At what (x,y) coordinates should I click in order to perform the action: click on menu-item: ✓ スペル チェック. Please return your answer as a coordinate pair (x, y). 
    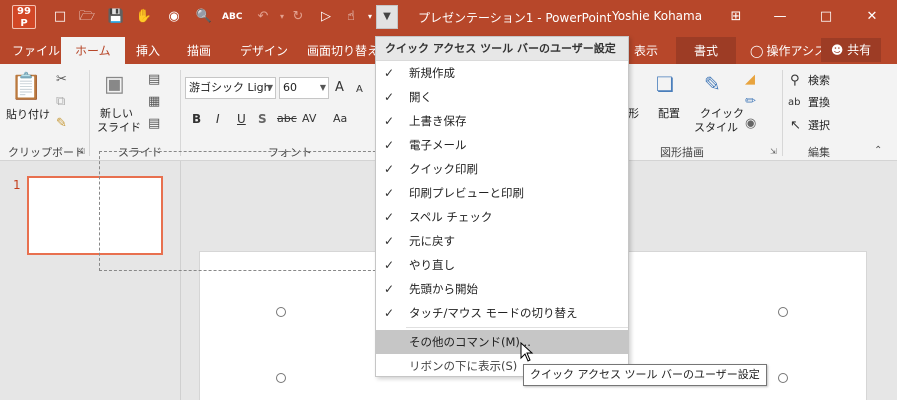
    Looking at the image, I should click on (502, 217).